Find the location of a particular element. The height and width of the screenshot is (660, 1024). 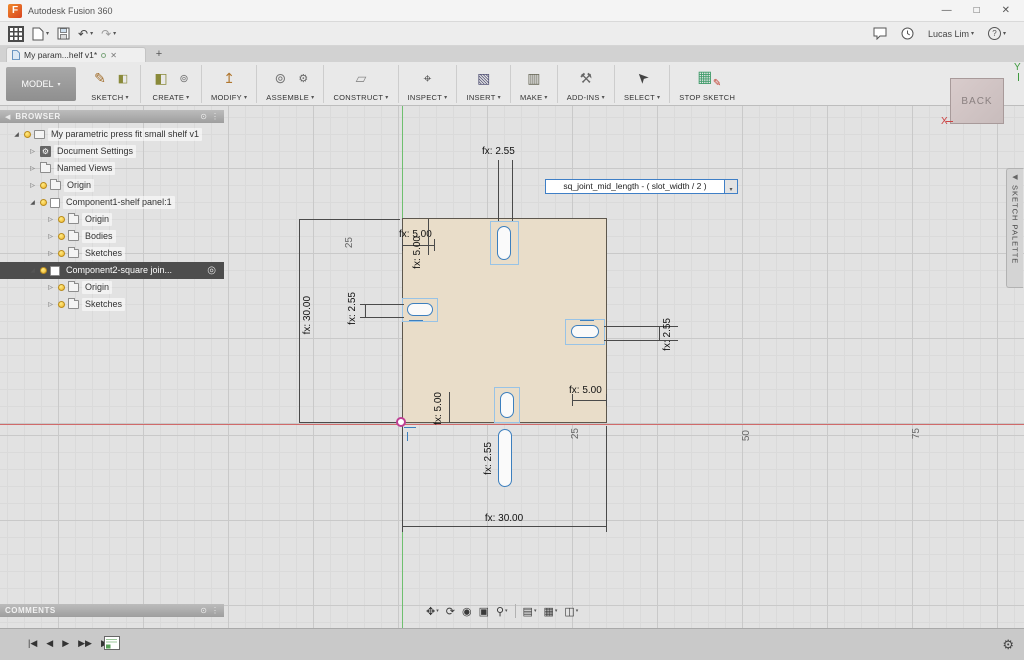

app-grid-button is located at coordinates (16, 33).